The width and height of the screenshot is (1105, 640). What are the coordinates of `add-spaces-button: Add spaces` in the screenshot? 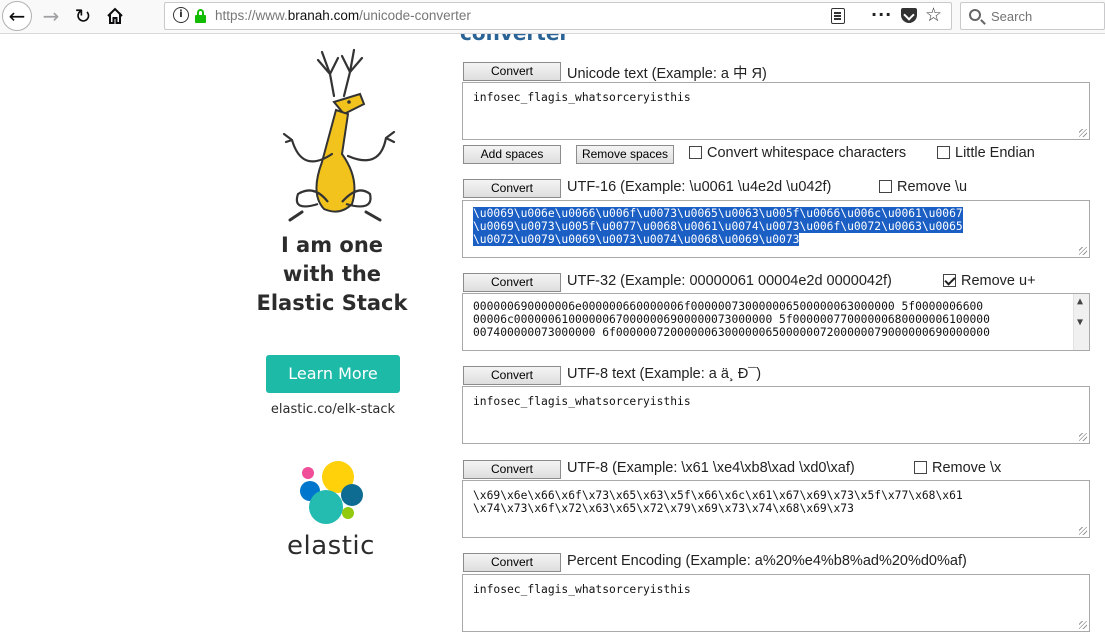 It's located at (512, 154).